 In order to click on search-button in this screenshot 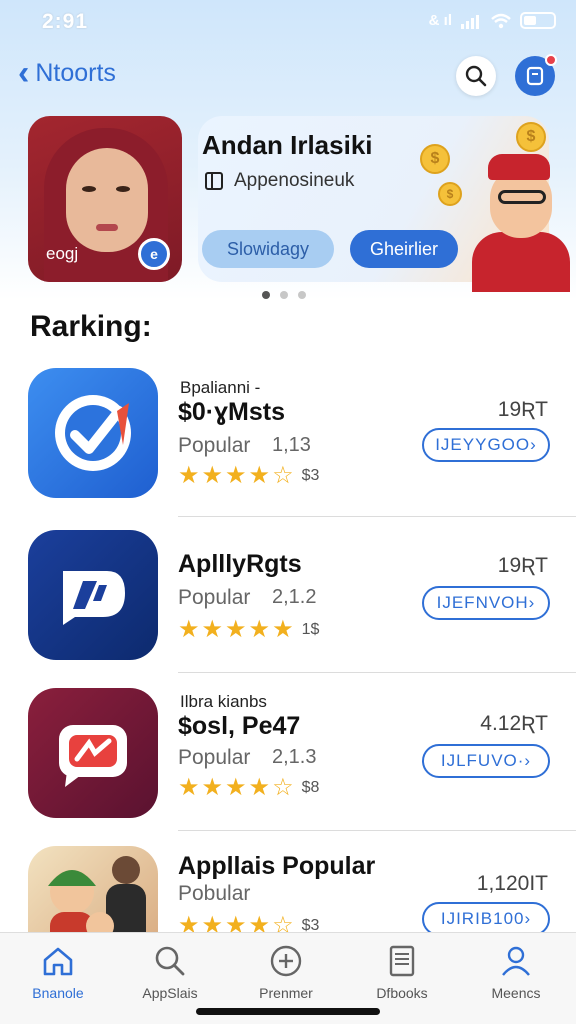, I will do `click(476, 76)`.